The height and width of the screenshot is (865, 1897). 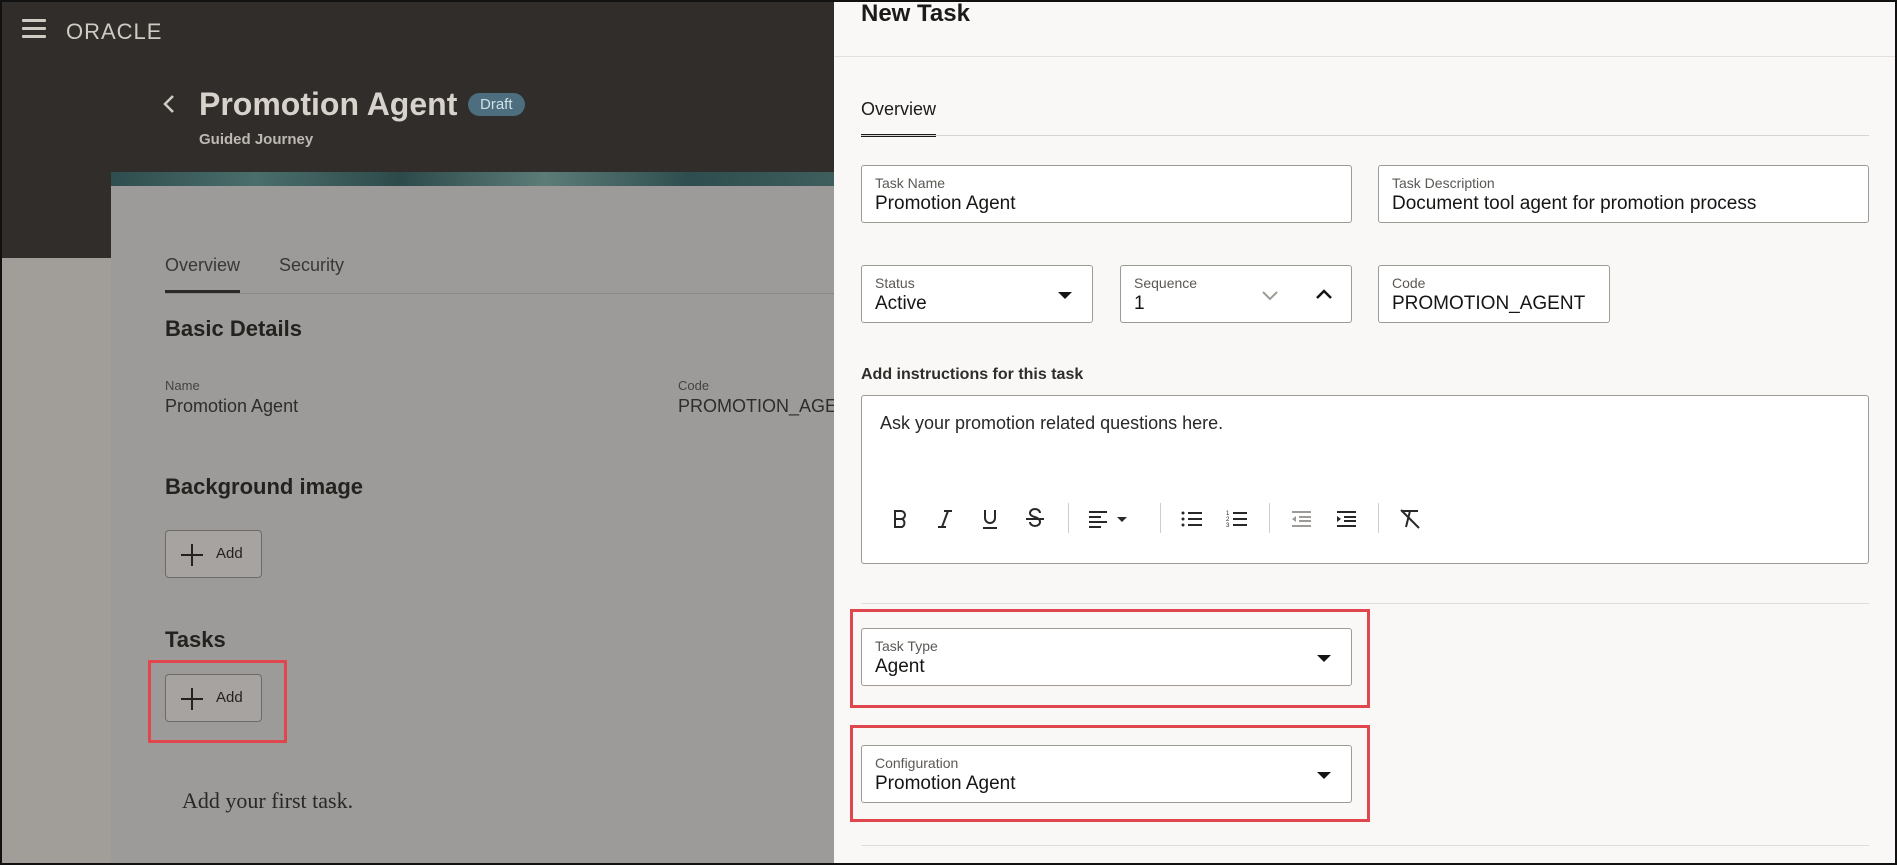 What do you see at coordinates (1443, 183) in the screenshot?
I see `task-description-label: Task Description` at bounding box center [1443, 183].